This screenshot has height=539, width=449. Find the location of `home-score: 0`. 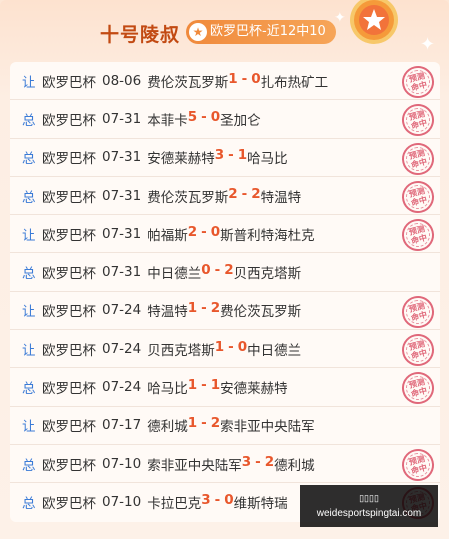

home-score: 0 is located at coordinates (206, 270).